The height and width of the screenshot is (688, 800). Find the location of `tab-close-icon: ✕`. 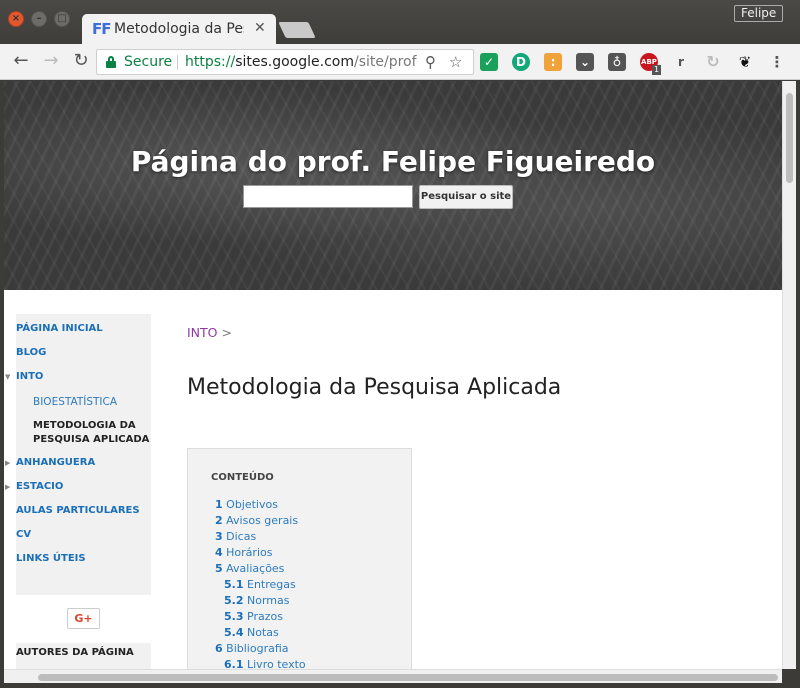

tab-close-icon: ✕ is located at coordinates (260, 28).